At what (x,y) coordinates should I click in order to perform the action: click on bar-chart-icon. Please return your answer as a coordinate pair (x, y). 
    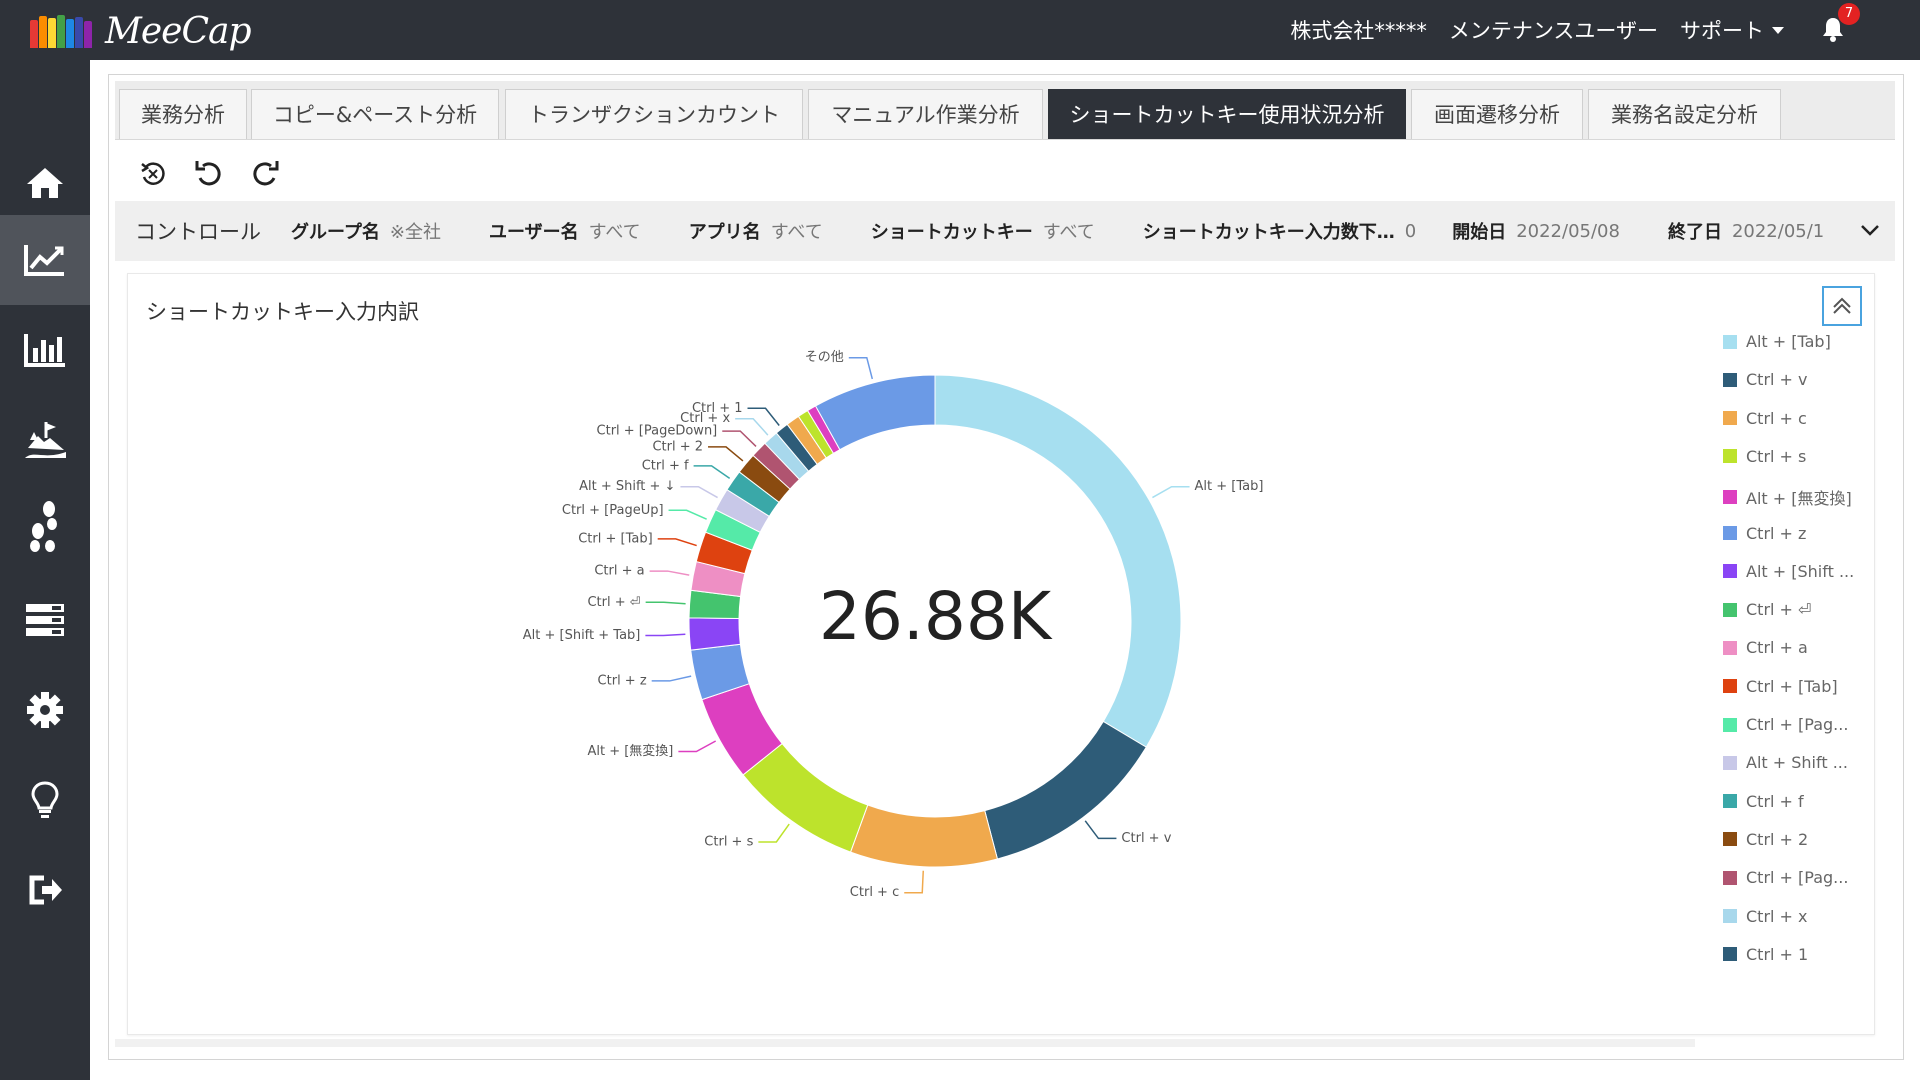
    Looking at the image, I should click on (44, 350).